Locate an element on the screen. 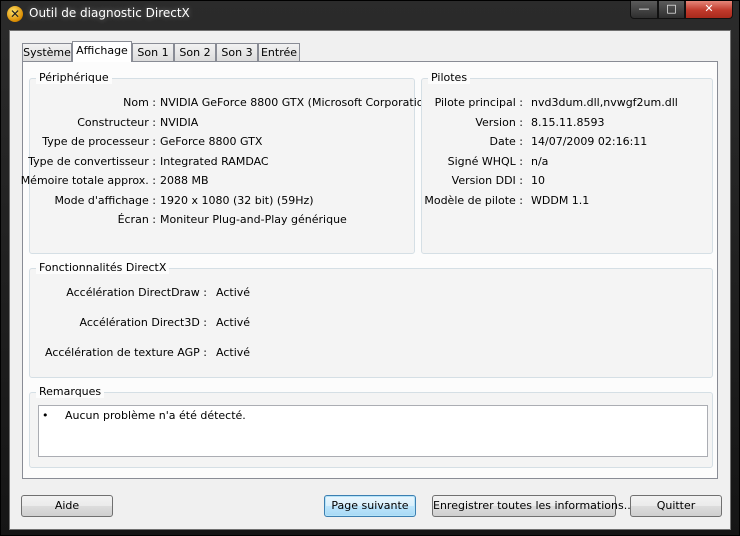 The height and width of the screenshot is (536, 740). info-row: Version : 8.15.11.8593 is located at coordinates (565, 123).